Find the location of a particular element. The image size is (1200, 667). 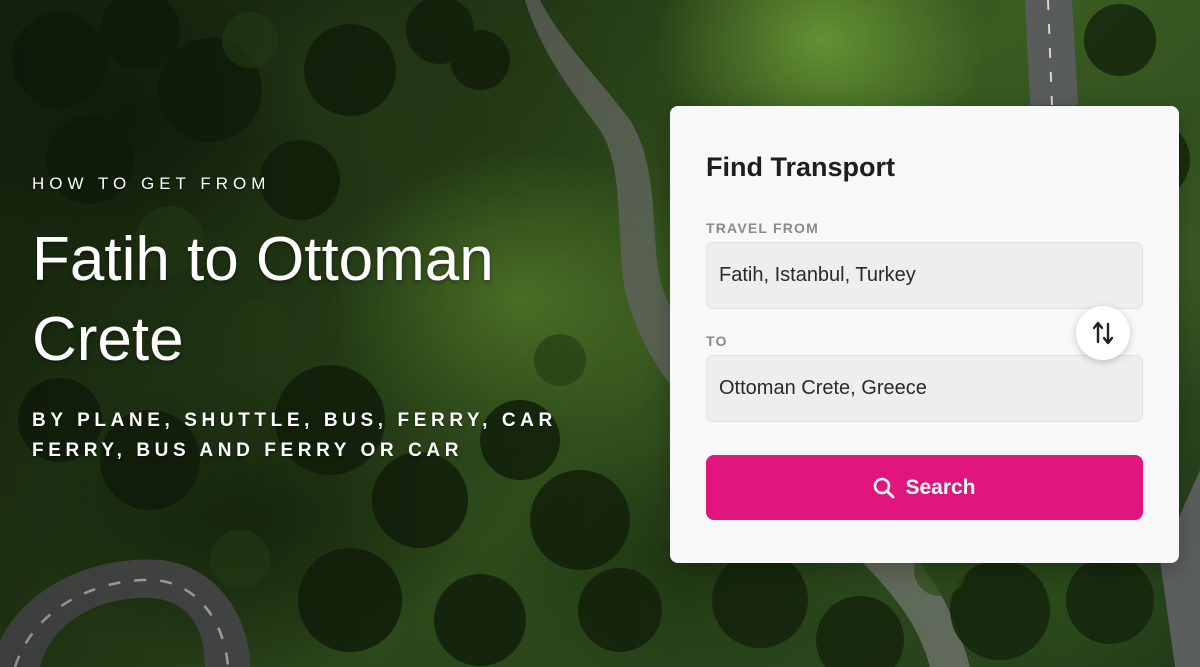

swap-locations-button is located at coordinates (1103, 333).